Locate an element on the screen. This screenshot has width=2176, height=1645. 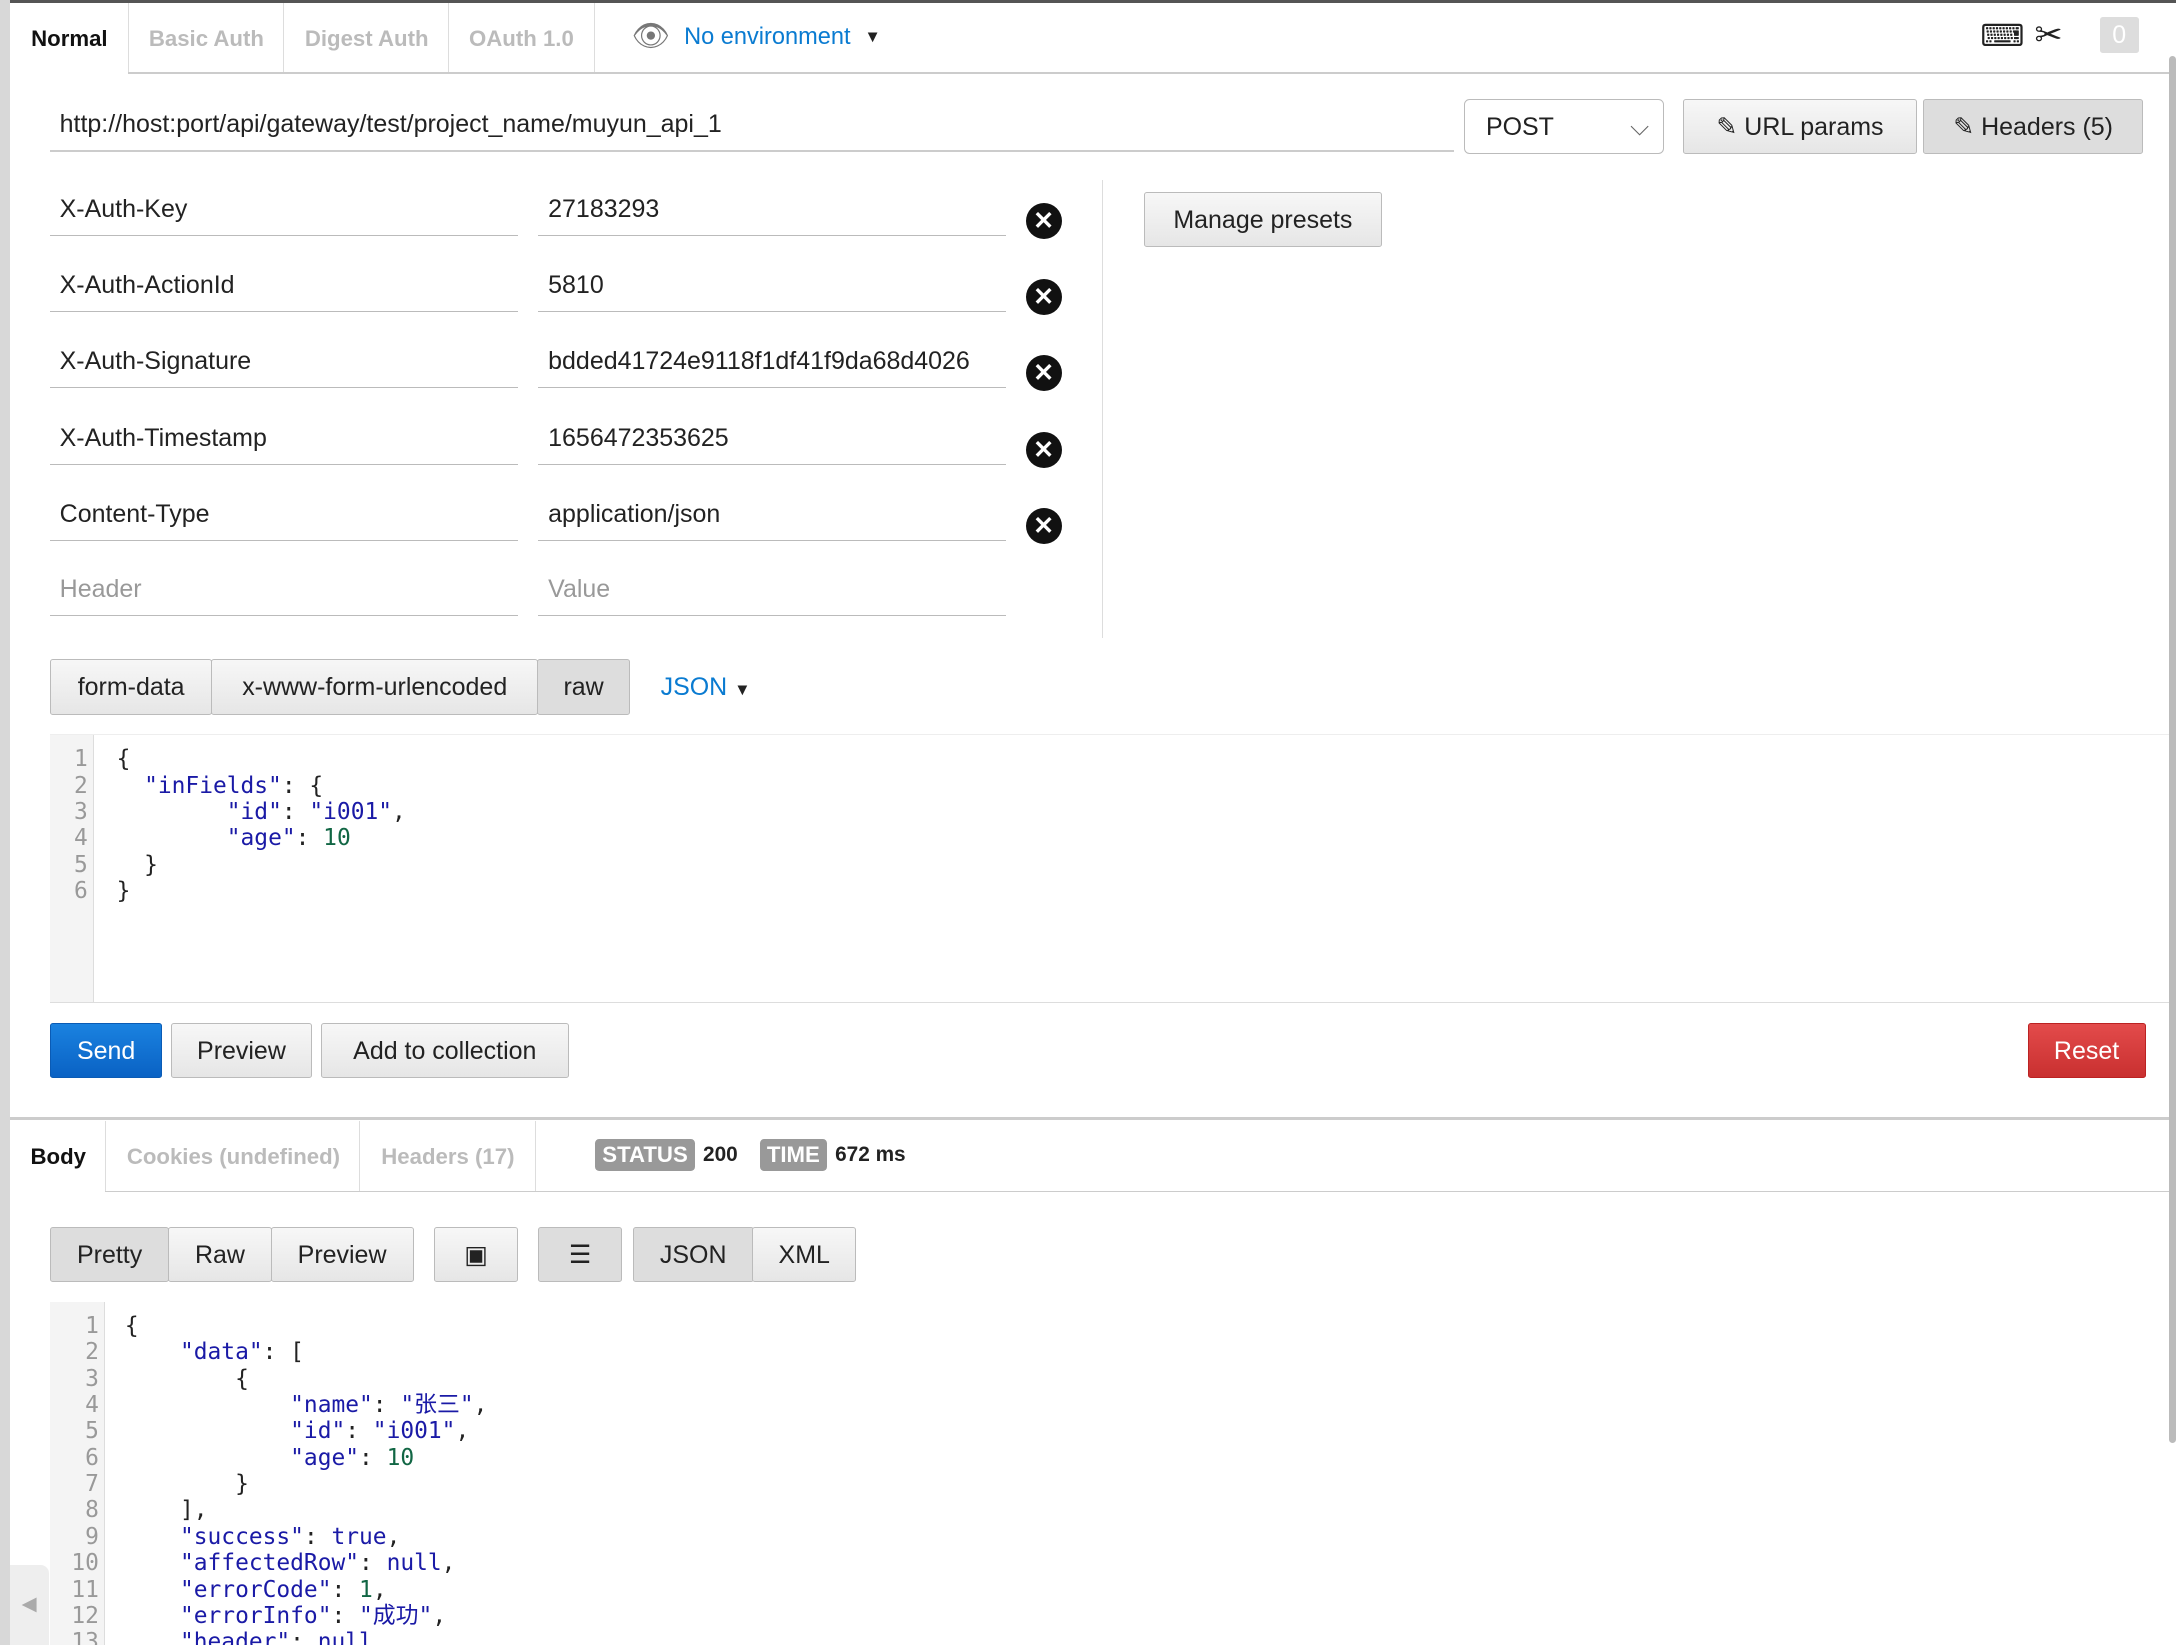
line-numbers: 1 2 3 4 5 6 is located at coordinates (72, 868).